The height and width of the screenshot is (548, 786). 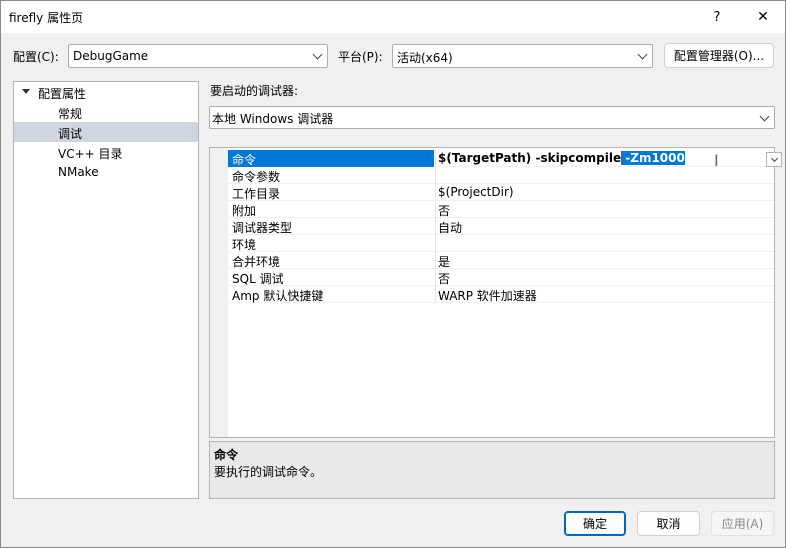 What do you see at coordinates (106, 112) in the screenshot?
I see `tree-item-general: 常规` at bounding box center [106, 112].